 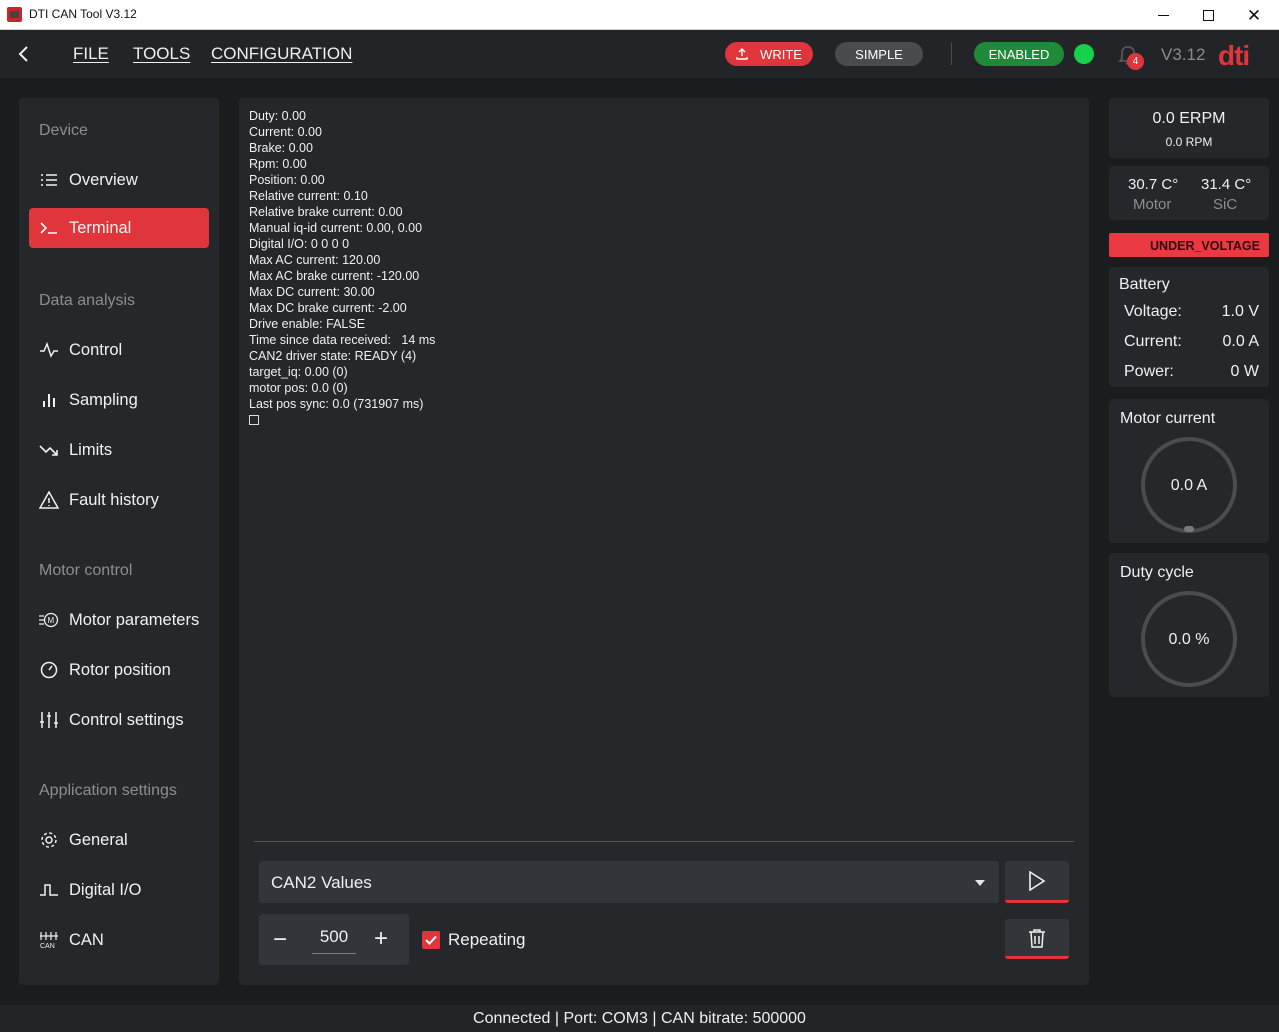 What do you see at coordinates (91, 54) in the screenshot?
I see `menu-file: FILE` at bounding box center [91, 54].